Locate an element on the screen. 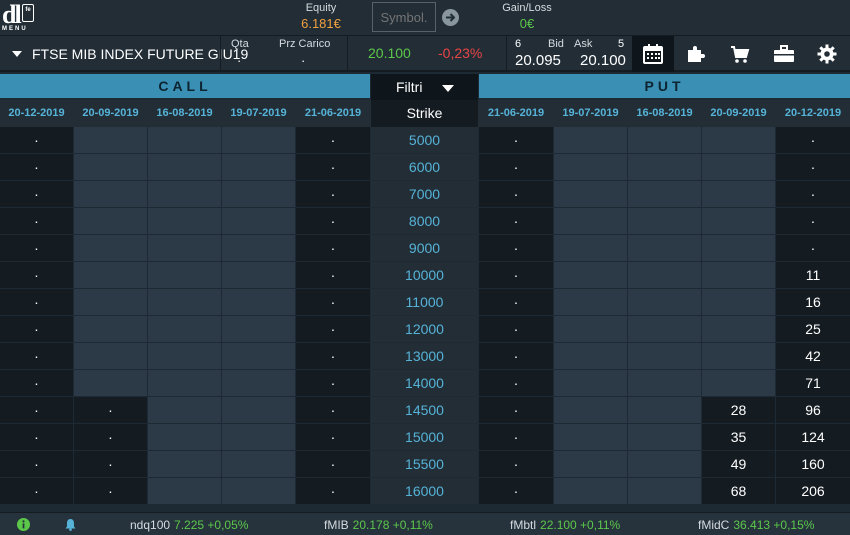 The height and width of the screenshot is (535, 850). bell-icon is located at coordinates (70, 524).